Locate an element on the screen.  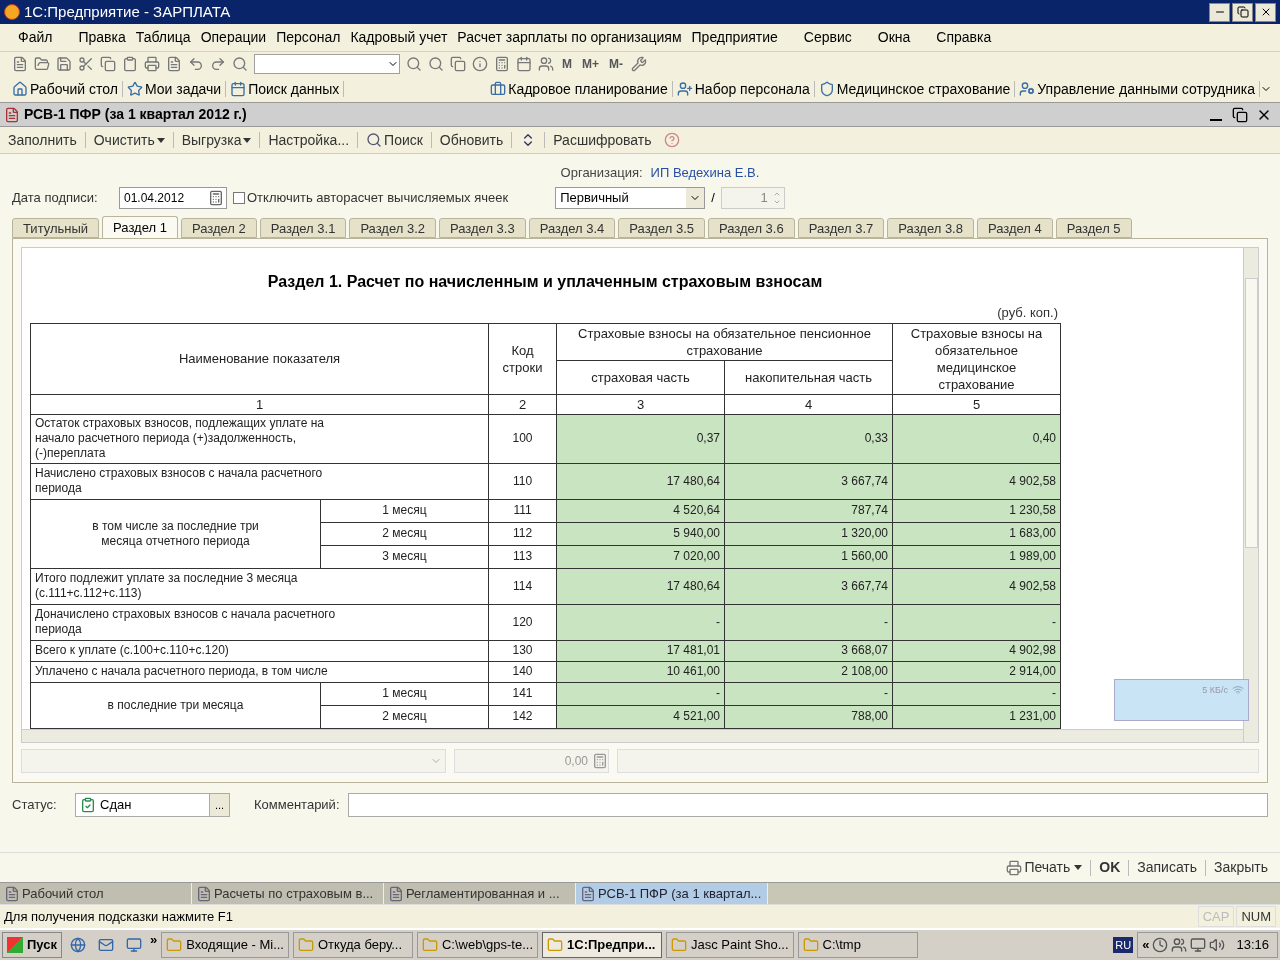
mail-icon is located at coordinates (106, 945).